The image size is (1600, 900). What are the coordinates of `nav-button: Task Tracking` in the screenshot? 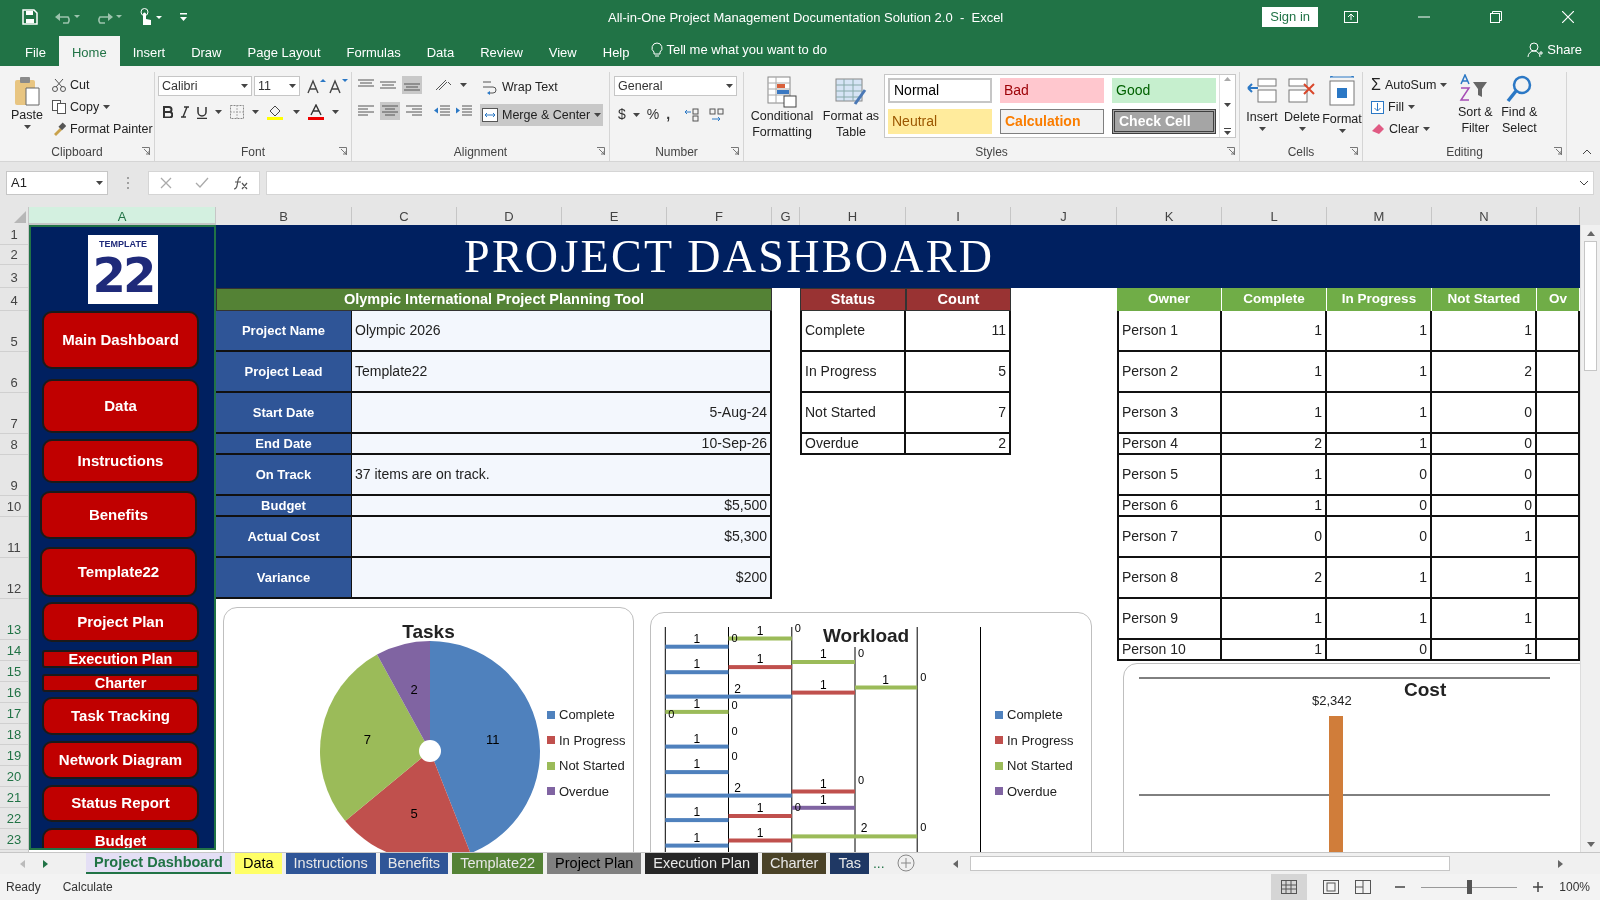 It's located at (120, 716).